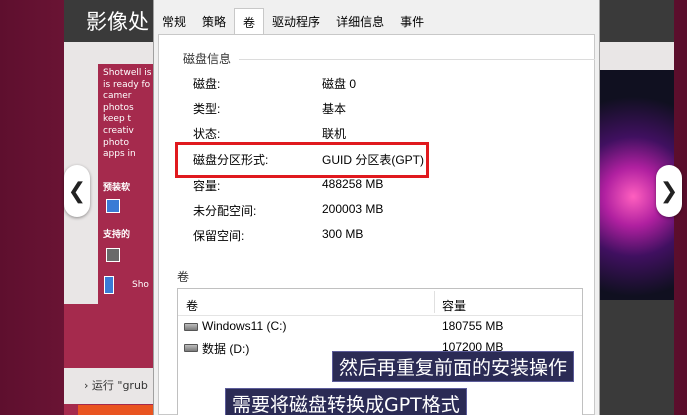 The width and height of the screenshot is (687, 415). What do you see at coordinates (225, 211) in the screenshot?
I see `unallocated-label: 未分配空间:` at bounding box center [225, 211].